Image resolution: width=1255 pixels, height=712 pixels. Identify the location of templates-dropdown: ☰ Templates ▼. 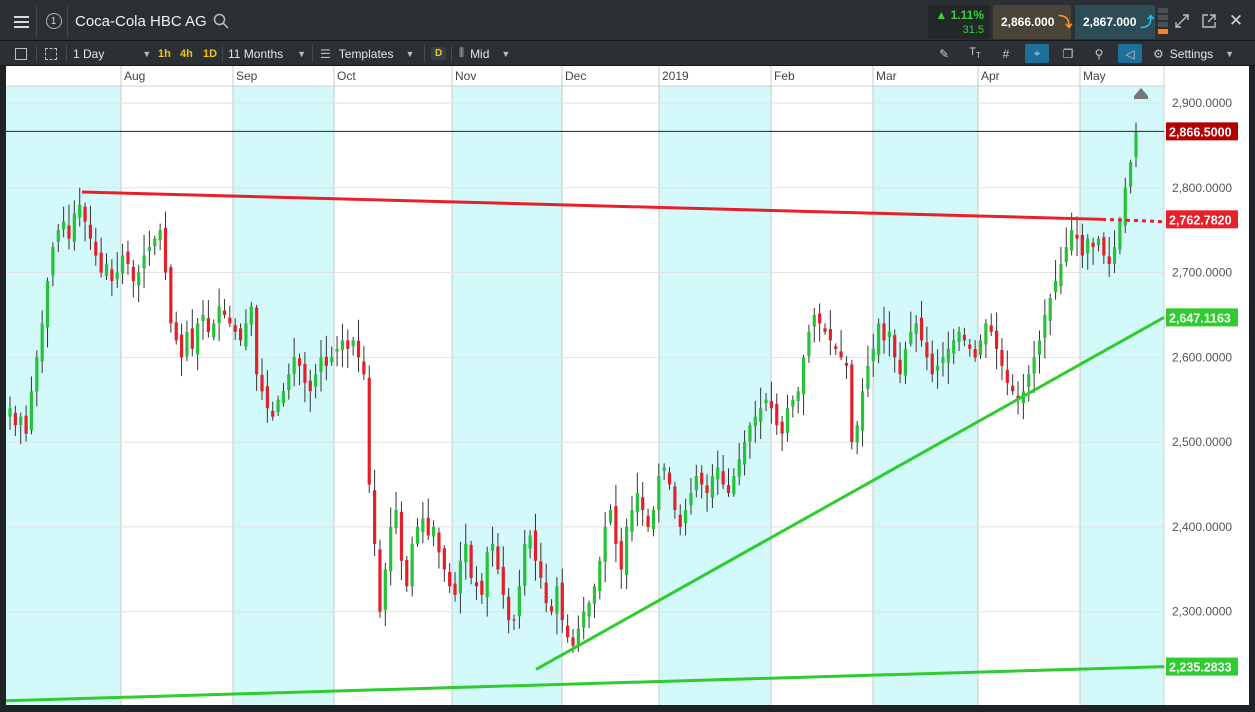
(367, 53).